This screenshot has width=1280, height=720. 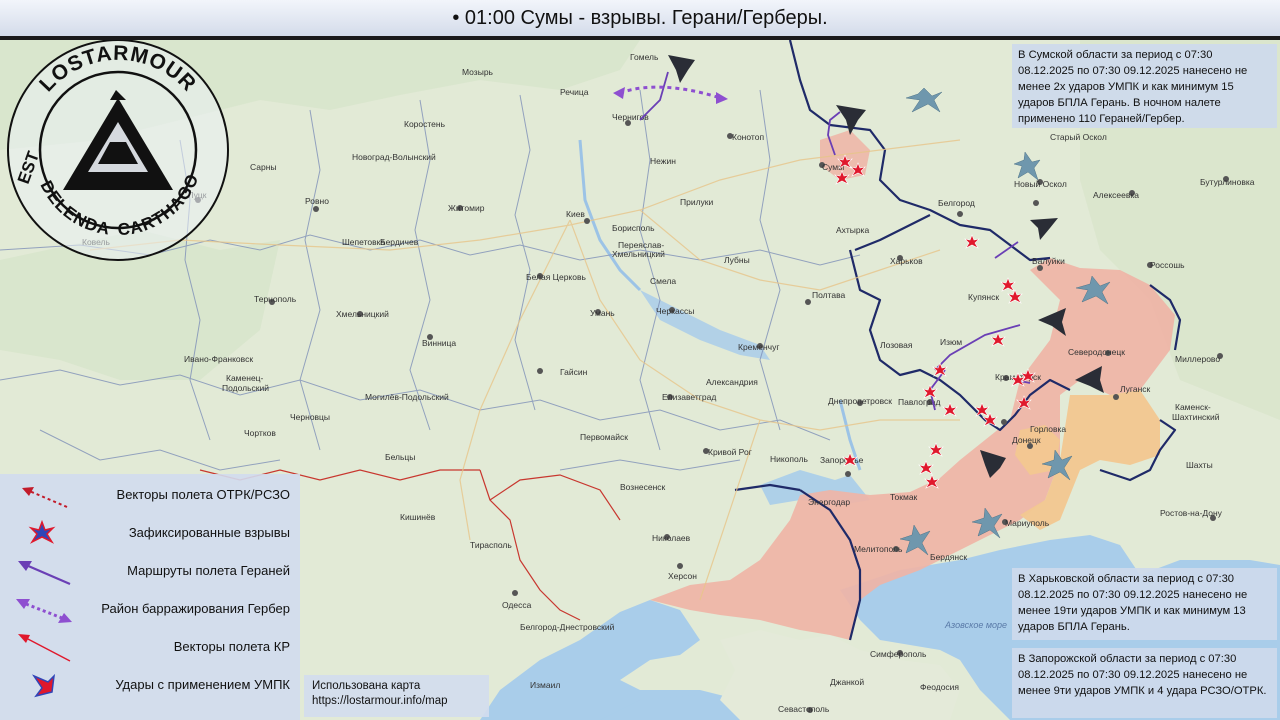 I want to click on svg-text: Чортков, so click(x=260, y=433).